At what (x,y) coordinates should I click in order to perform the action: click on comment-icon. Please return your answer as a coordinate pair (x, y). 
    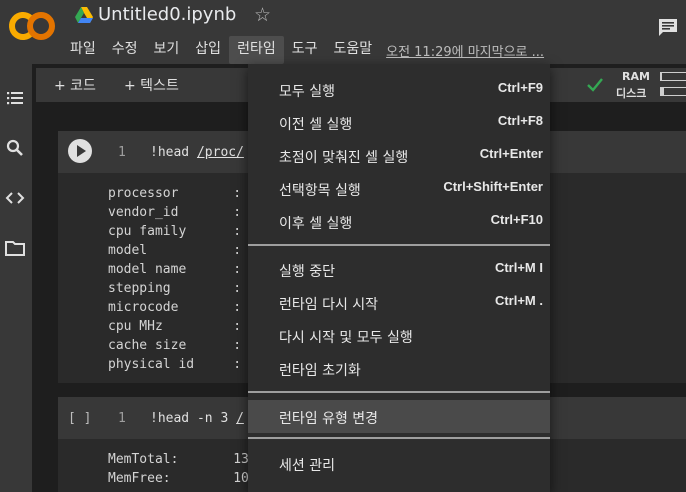
    Looking at the image, I should click on (668, 27).